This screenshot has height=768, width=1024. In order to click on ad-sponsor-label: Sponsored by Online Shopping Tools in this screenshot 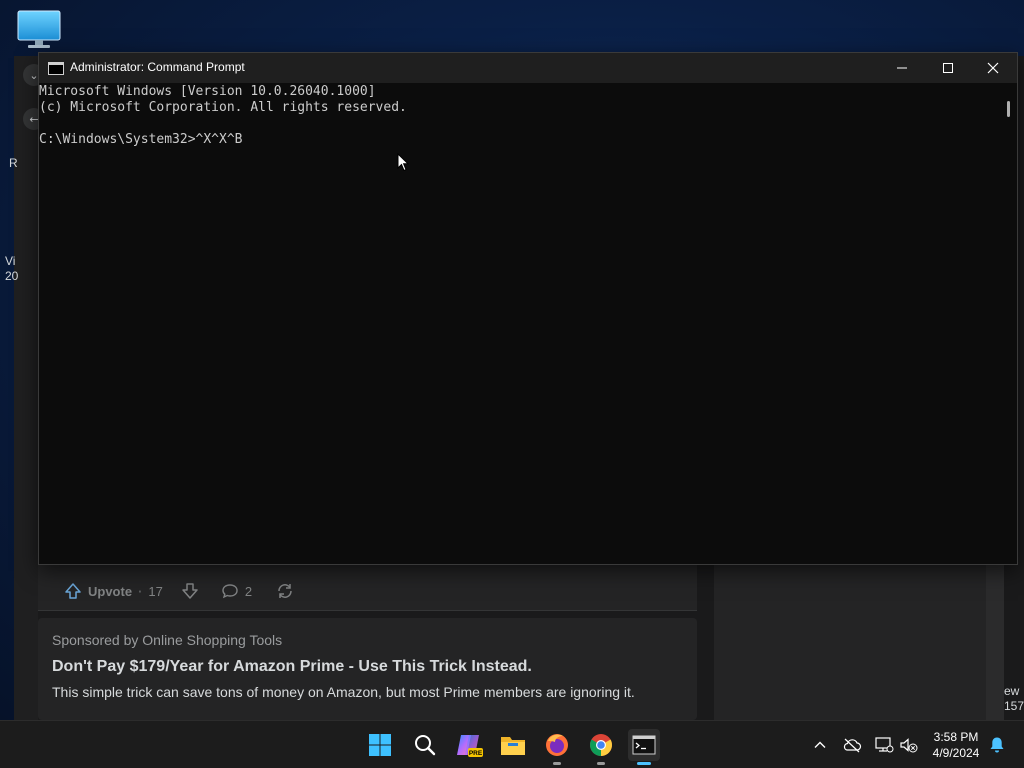, I will do `click(167, 640)`.